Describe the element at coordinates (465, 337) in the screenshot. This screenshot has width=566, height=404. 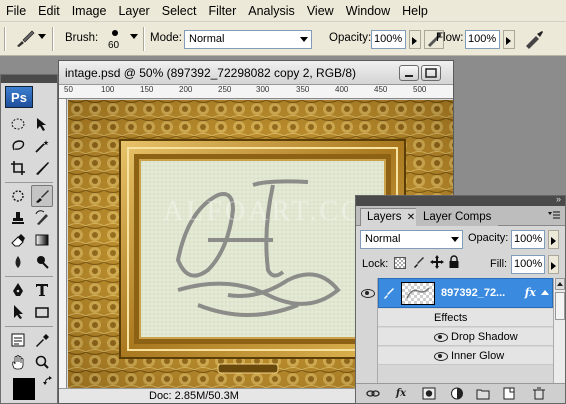
I see `effect-row-drop-shadow: Drop Shadow` at that location.